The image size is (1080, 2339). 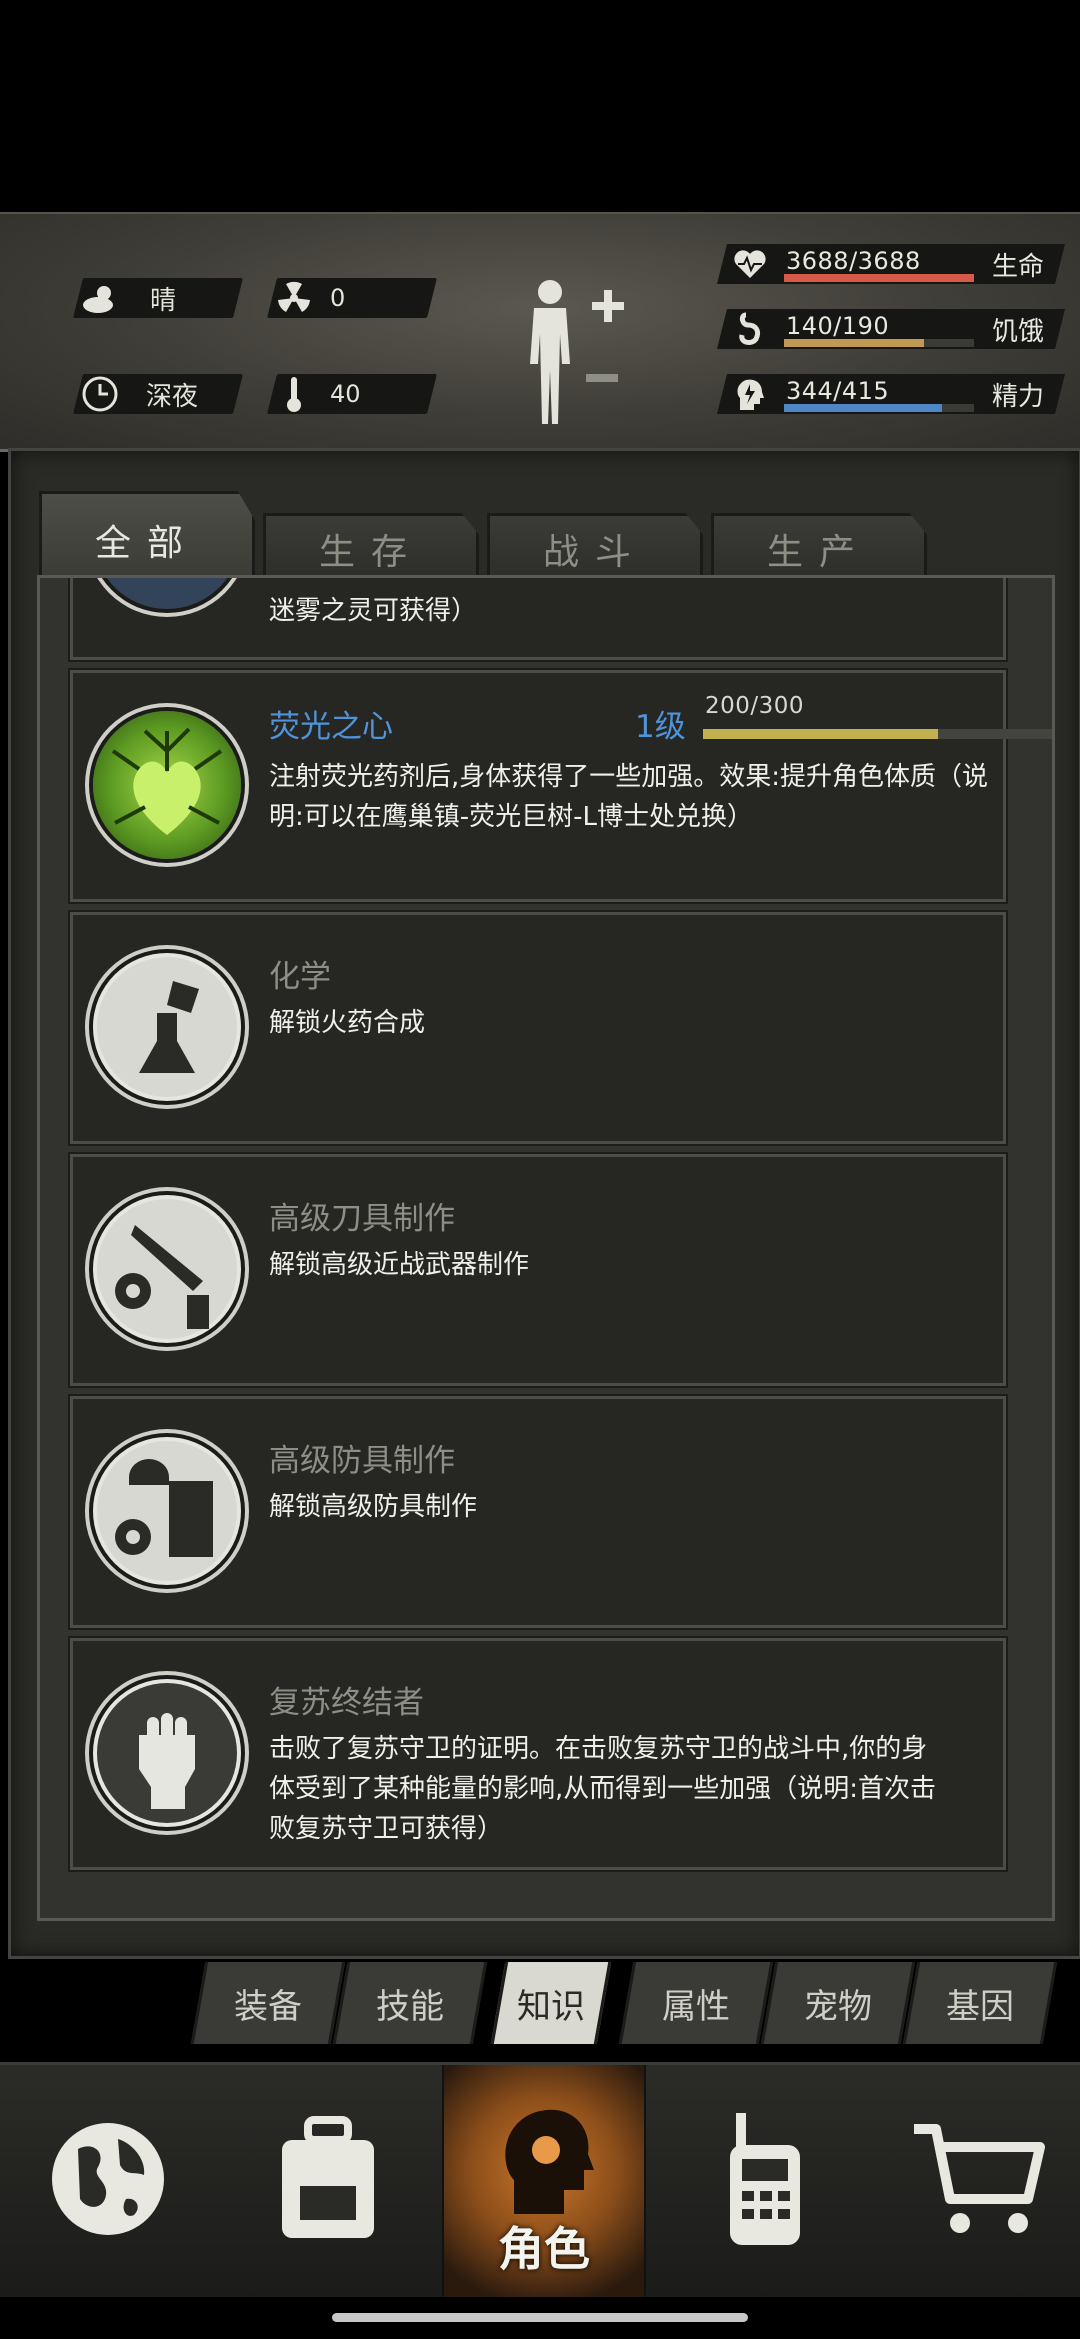 What do you see at coordinates (750, 264) in the screenshot?
I see `heart-pulse-icon` at bounding box center [750, 264].